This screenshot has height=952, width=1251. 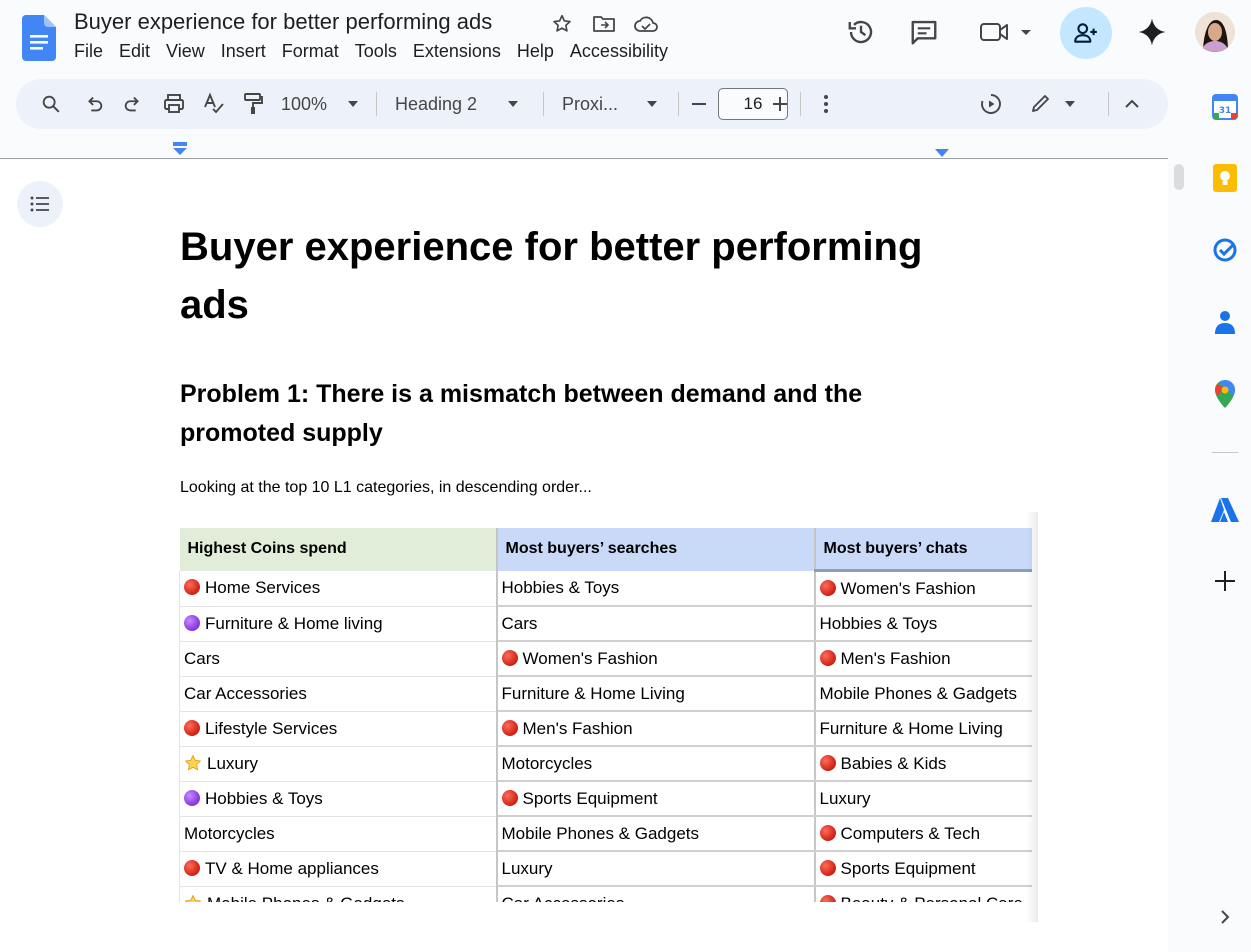 I want to click on cell-coins-spend: TV & Home appliances, so click(x=338, y=869).